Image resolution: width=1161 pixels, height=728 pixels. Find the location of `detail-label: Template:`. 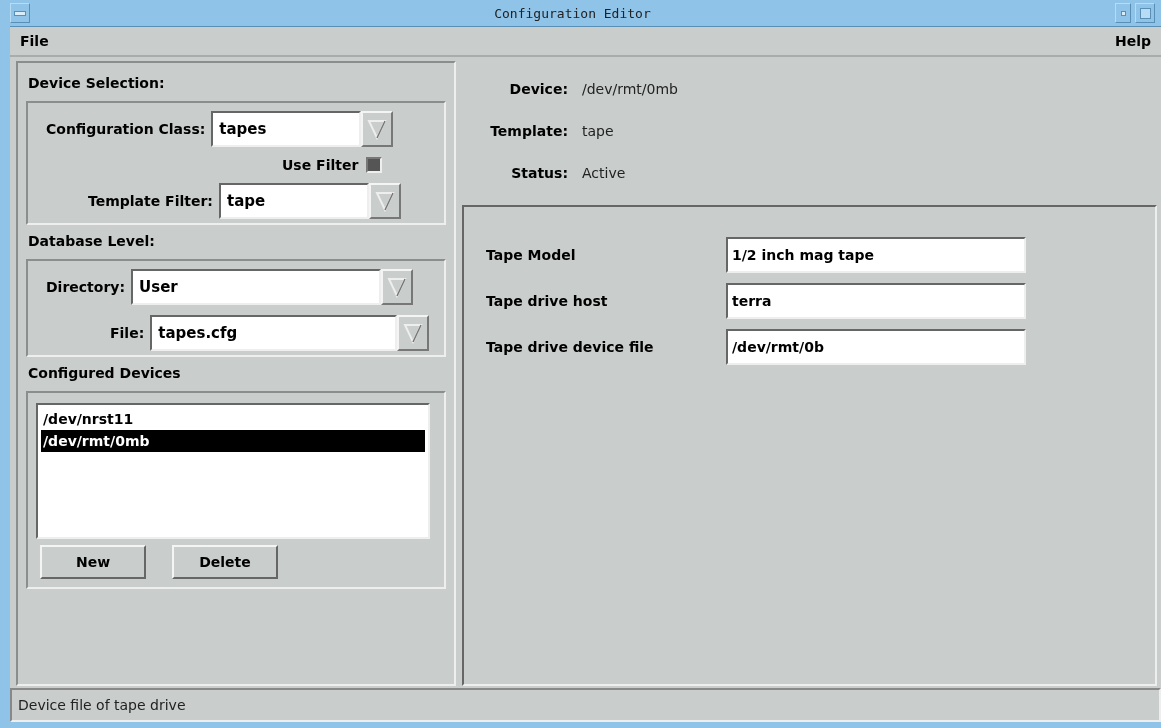

detail-label: Template: is located at coordinates (528, 131).